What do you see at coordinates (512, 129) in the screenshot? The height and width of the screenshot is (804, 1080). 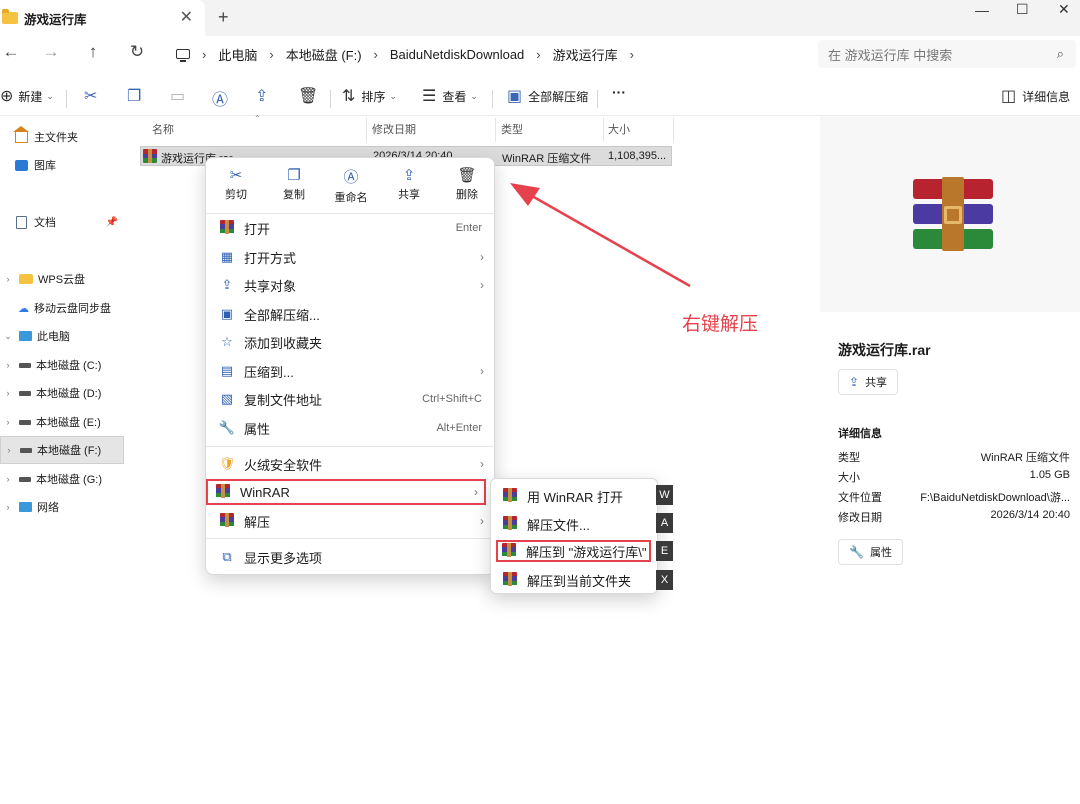 I see `column-header-type: 类型` at bounding box center [512, 129].